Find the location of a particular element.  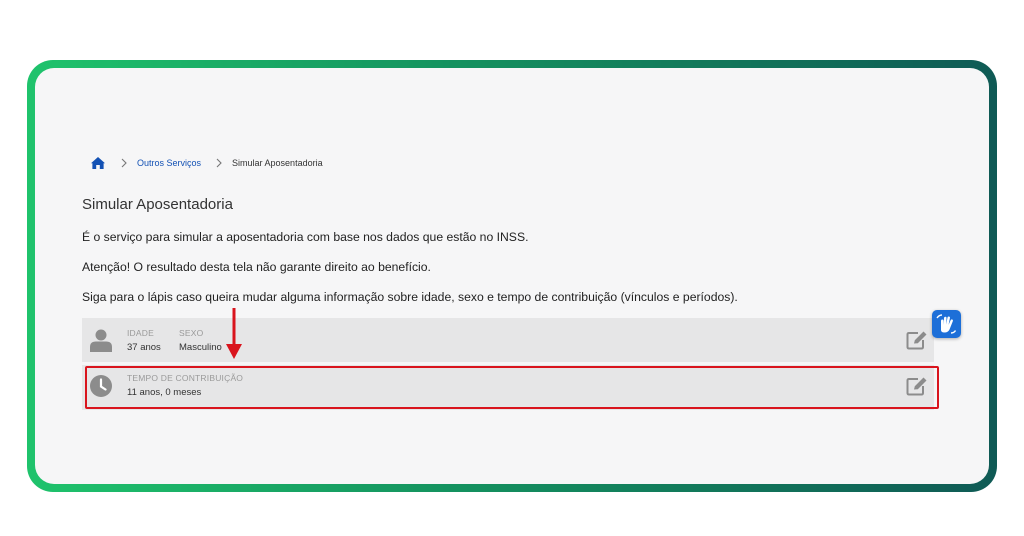

arrow-down-annotation is located at coordinates (234, 334).